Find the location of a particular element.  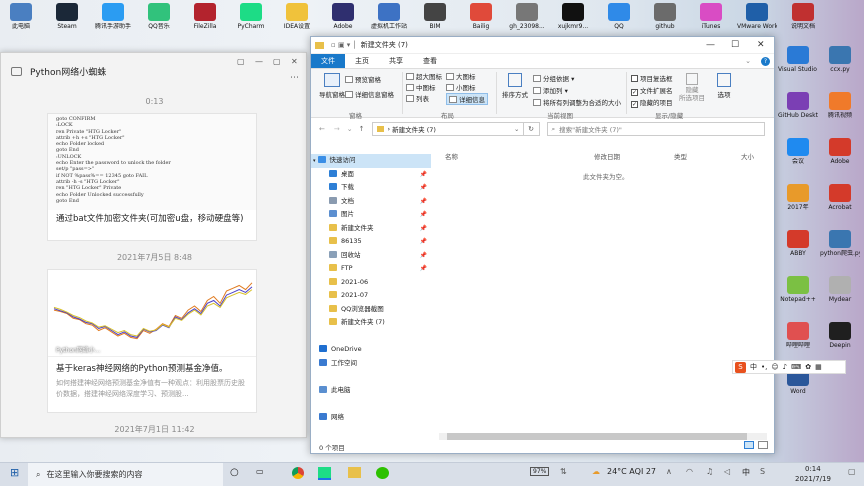

desktop-icon: IDEA设置 is located at coordinates (297, 16).